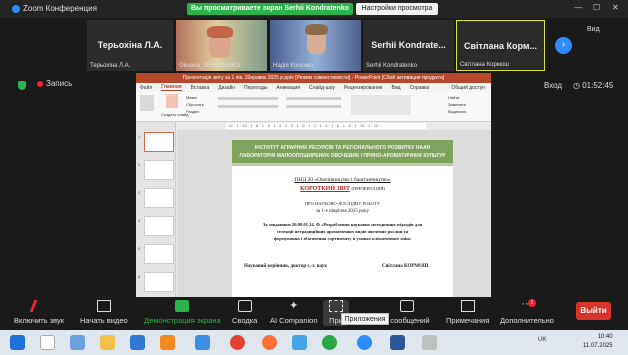 This screenshot has width=628, height=355. I want to click on view-settings-button: Настройки просмотра, so click(397, 9).